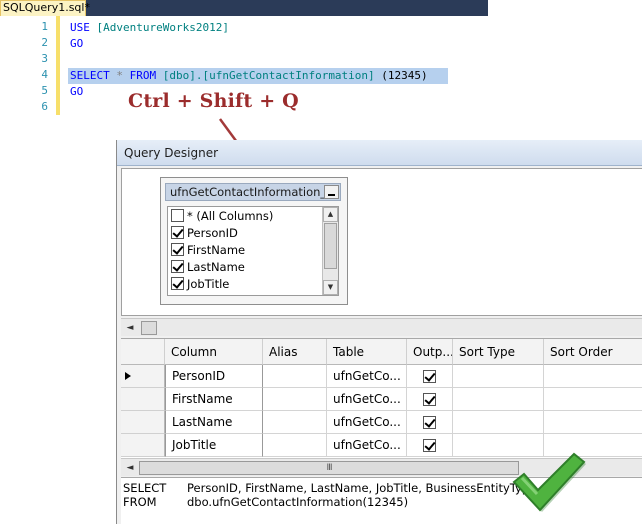  I want to click on column-item-all: * (All Columns), so click(222, 216).